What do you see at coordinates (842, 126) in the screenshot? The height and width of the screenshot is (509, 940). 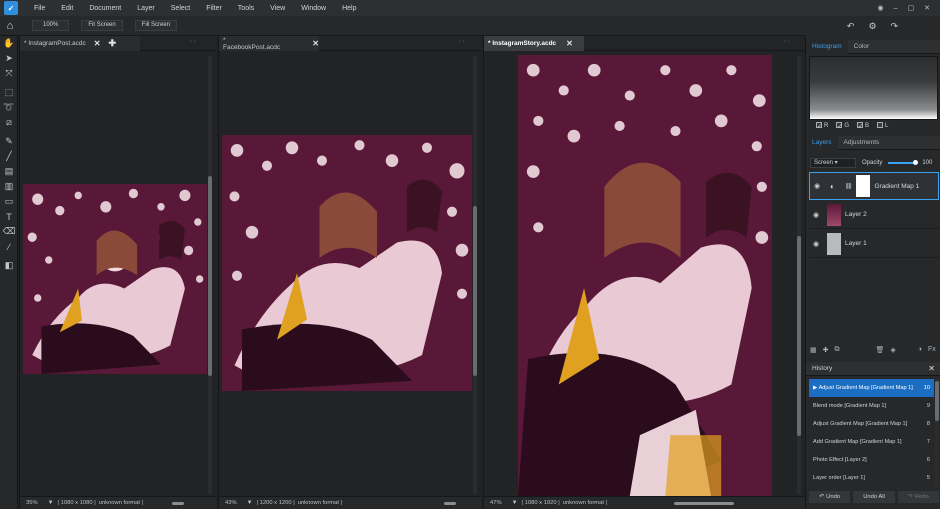 I see `channel-g-checkbox: ✓ G` at bounding box center [842, 126].